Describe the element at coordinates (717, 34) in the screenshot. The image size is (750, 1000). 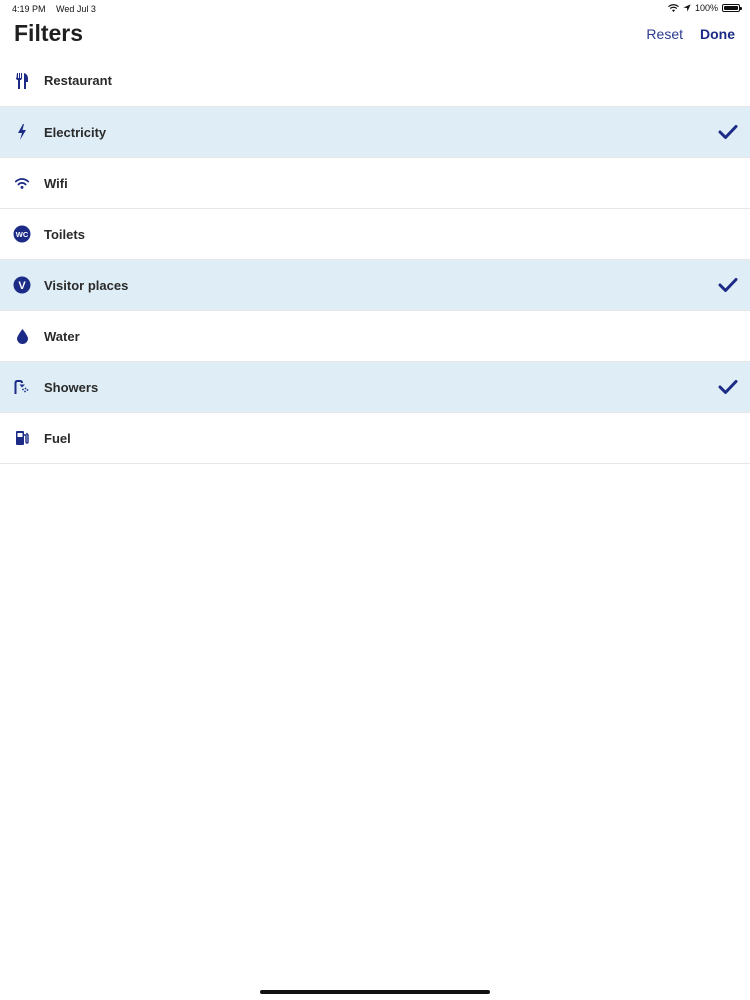
I see `done-button: Done` at that location.